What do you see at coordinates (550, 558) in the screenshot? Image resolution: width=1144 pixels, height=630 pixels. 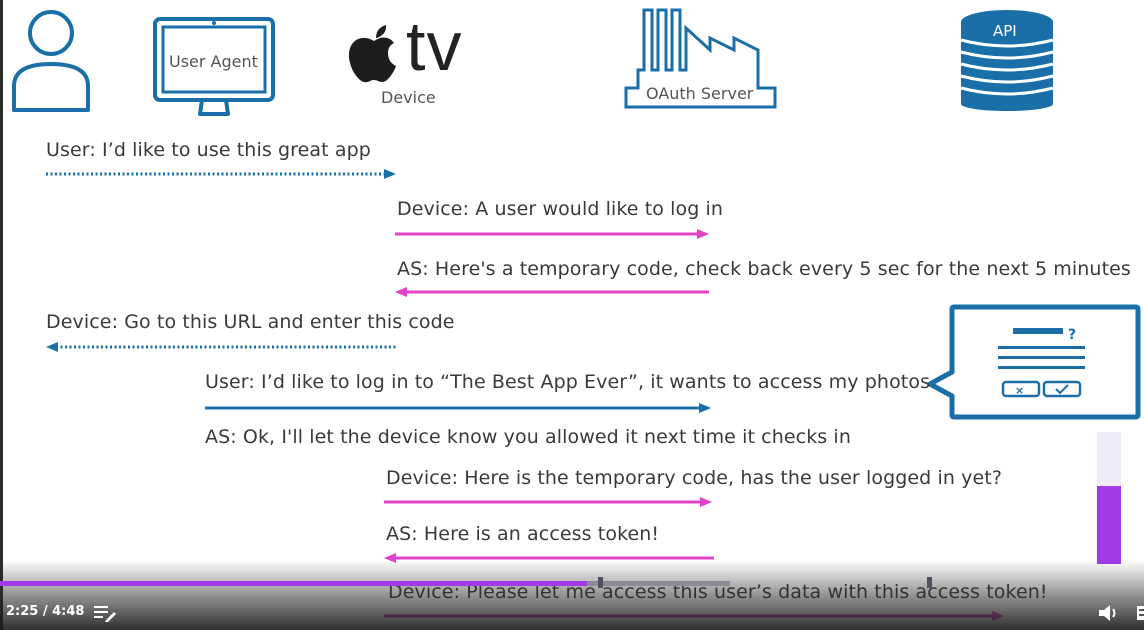 I see `arrow-as-token` at bounding box center [550, 558].